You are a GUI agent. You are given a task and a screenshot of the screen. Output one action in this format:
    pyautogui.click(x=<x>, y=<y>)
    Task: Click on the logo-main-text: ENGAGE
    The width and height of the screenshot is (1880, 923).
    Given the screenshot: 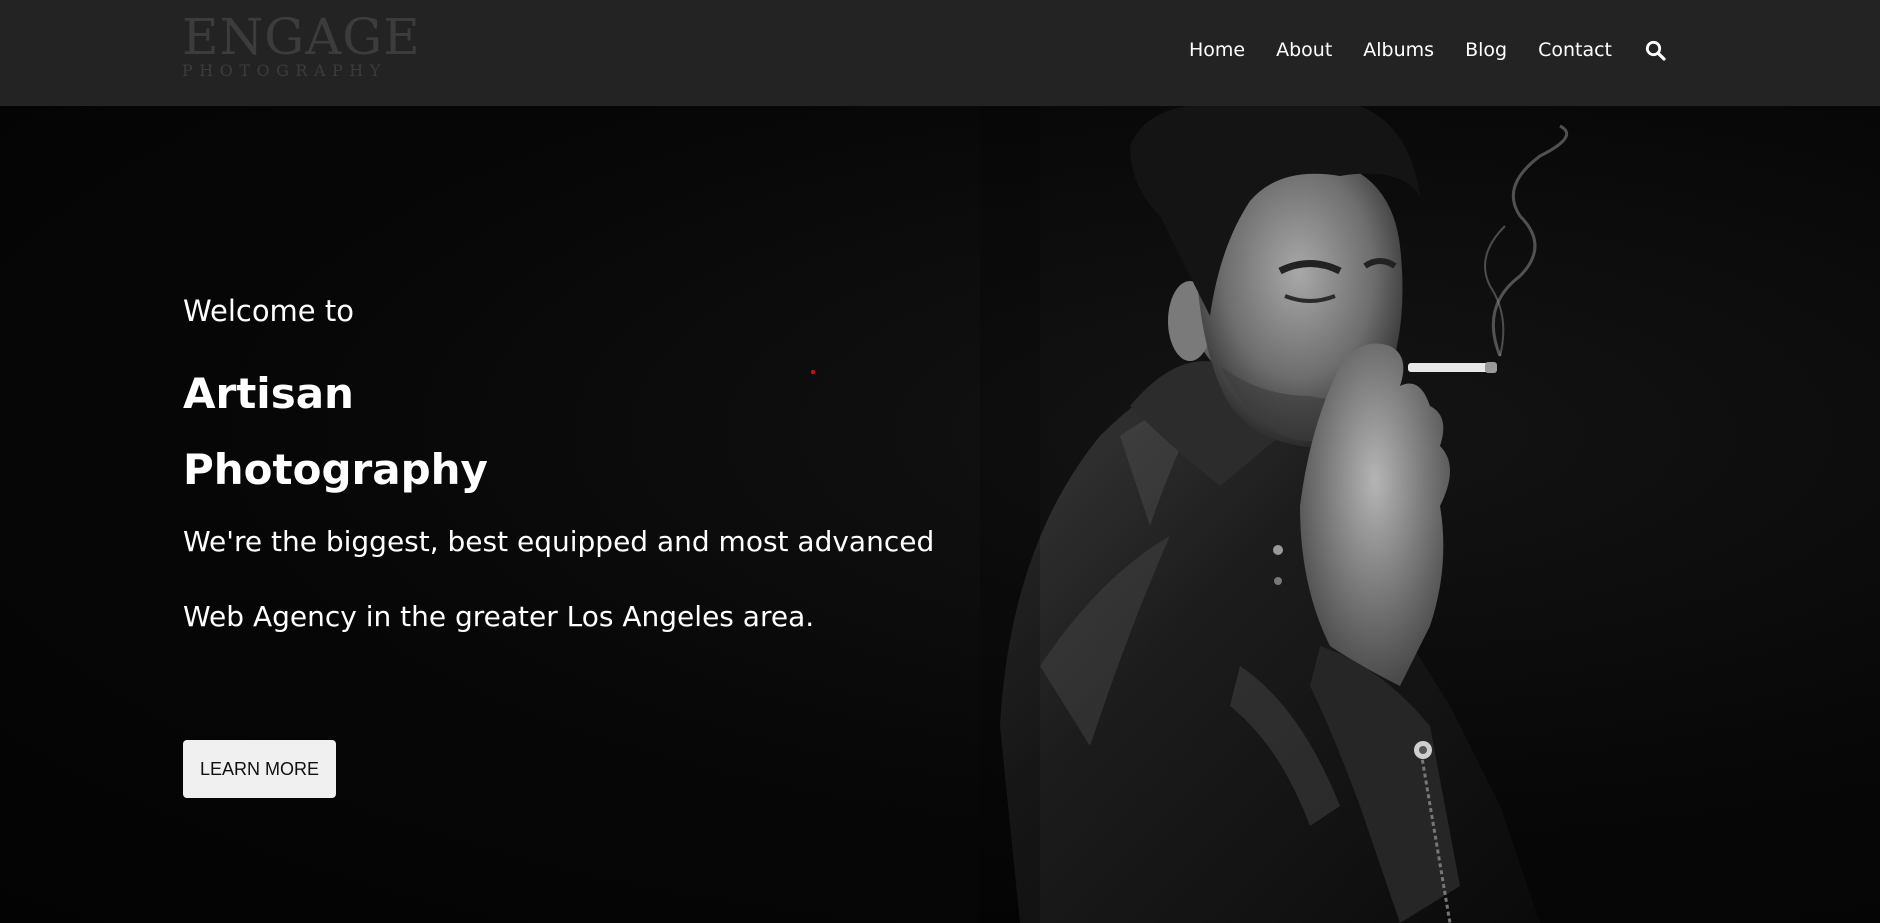 What is the action you would take?
    pyautogui.click(x=301, y=37)
    